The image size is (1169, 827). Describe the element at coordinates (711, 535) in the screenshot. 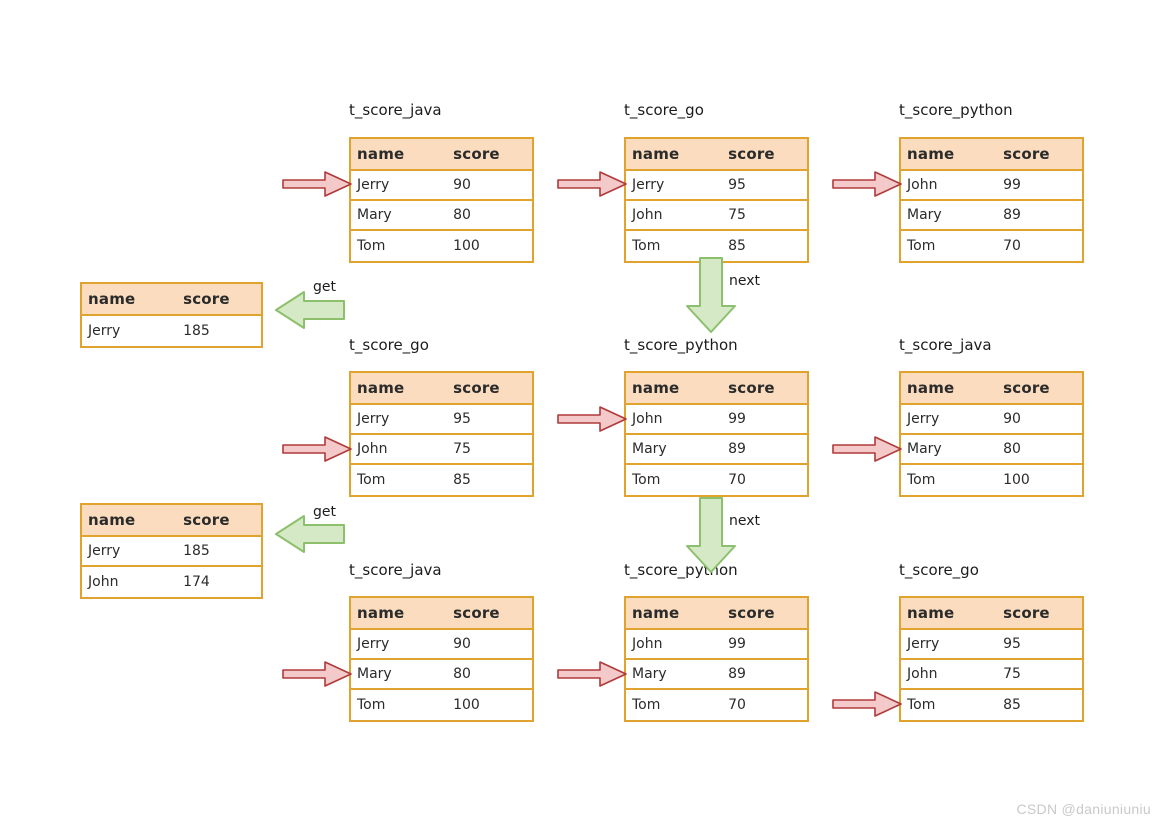

I see `next-arrow-down-icon` at that location.